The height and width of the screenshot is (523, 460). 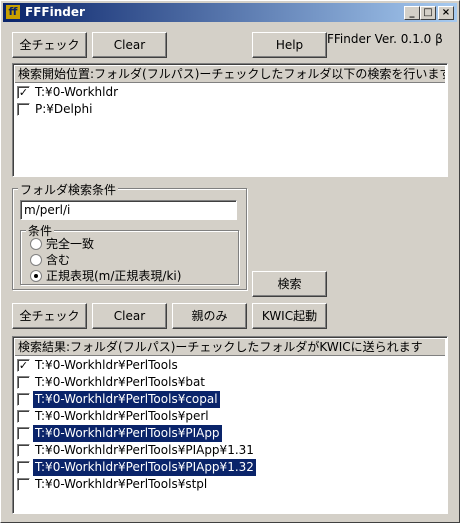 I want to click on list-item: T:¥0-Workhldr¥PerlTools¥PIApp, so click(x=227, y=433).